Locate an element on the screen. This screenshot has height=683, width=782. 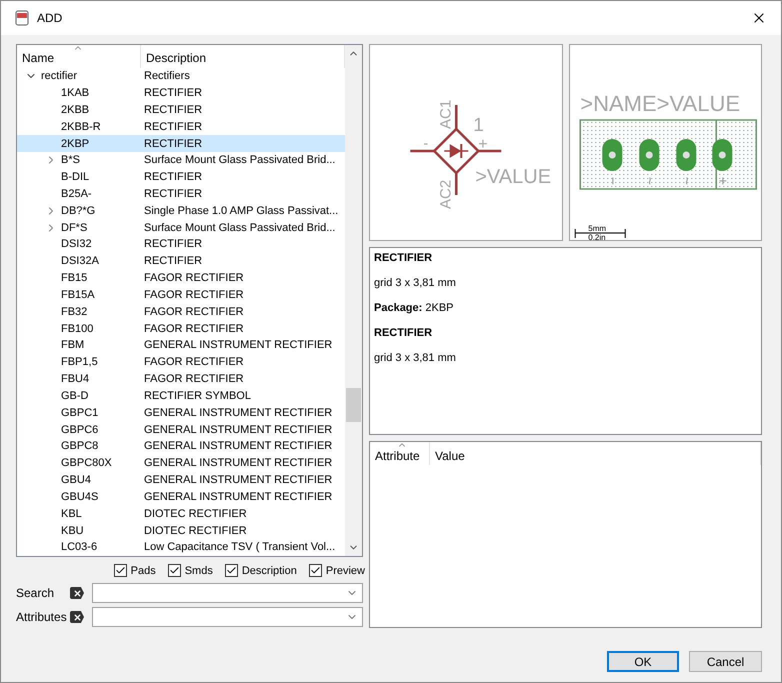
part-name: GBPC8 is located at coordinates (79, 446).